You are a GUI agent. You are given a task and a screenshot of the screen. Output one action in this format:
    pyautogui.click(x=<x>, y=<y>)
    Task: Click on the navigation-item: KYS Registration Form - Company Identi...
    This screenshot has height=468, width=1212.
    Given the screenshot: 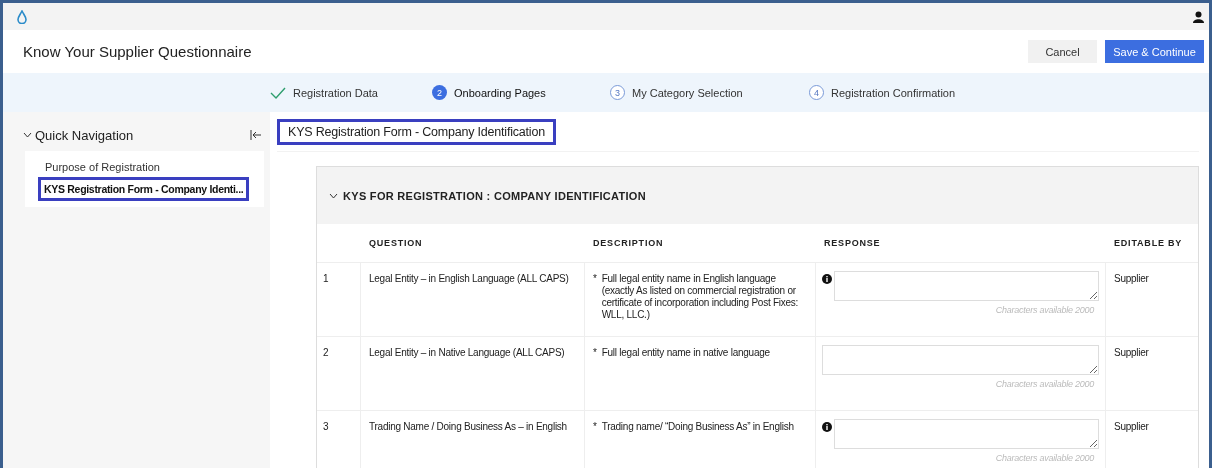 What is the action you would take?
    pyautogui.click(x=143, y=189)
    